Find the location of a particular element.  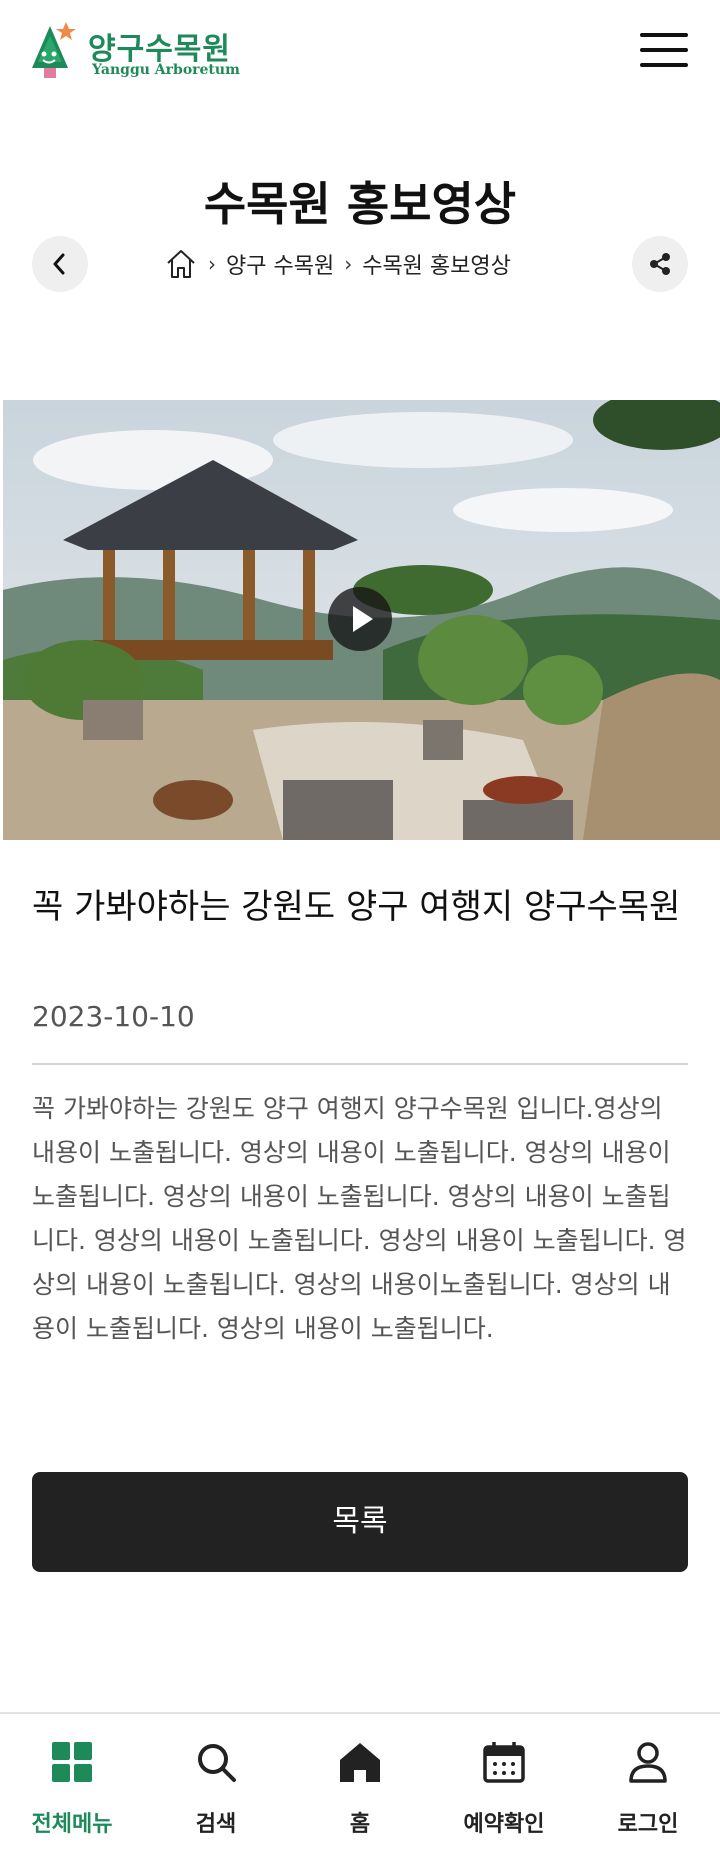

share-icon is located at coordinates (660, 264).